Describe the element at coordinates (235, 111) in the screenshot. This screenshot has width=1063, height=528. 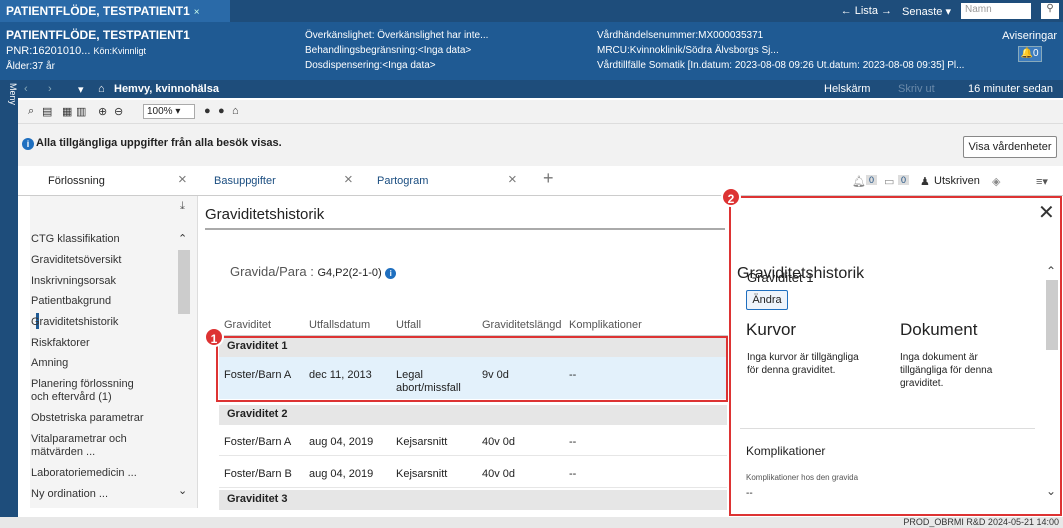
I see `house-icon: ⌂` at that location.